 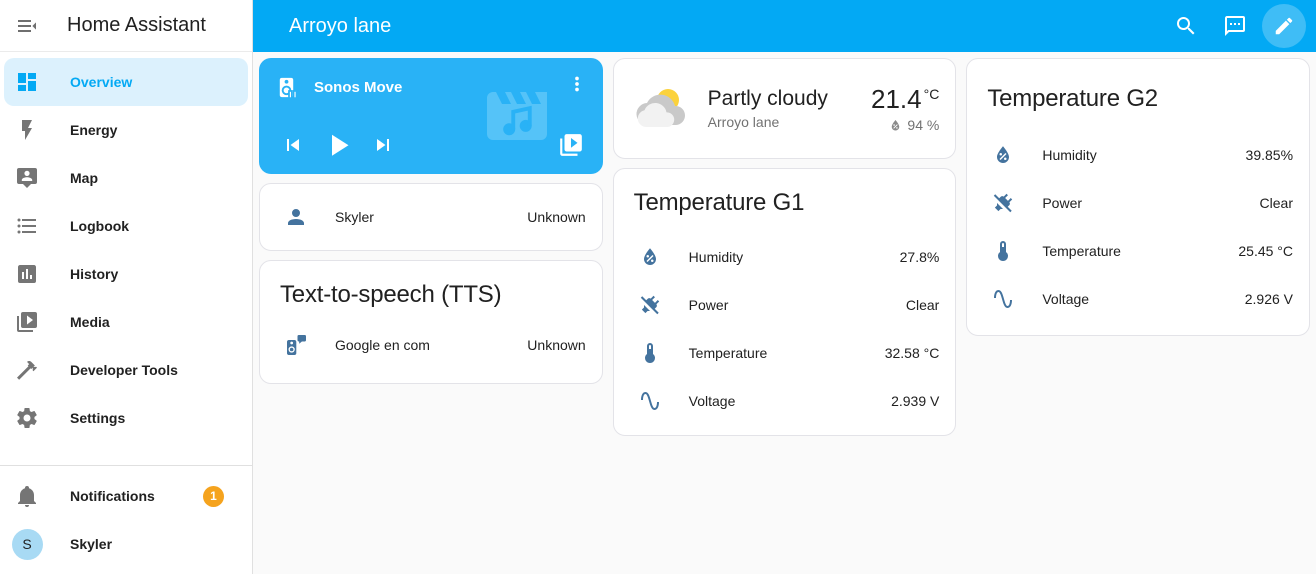 I want to click on page-title: Arroyo lane, so click(x=340, y=25).